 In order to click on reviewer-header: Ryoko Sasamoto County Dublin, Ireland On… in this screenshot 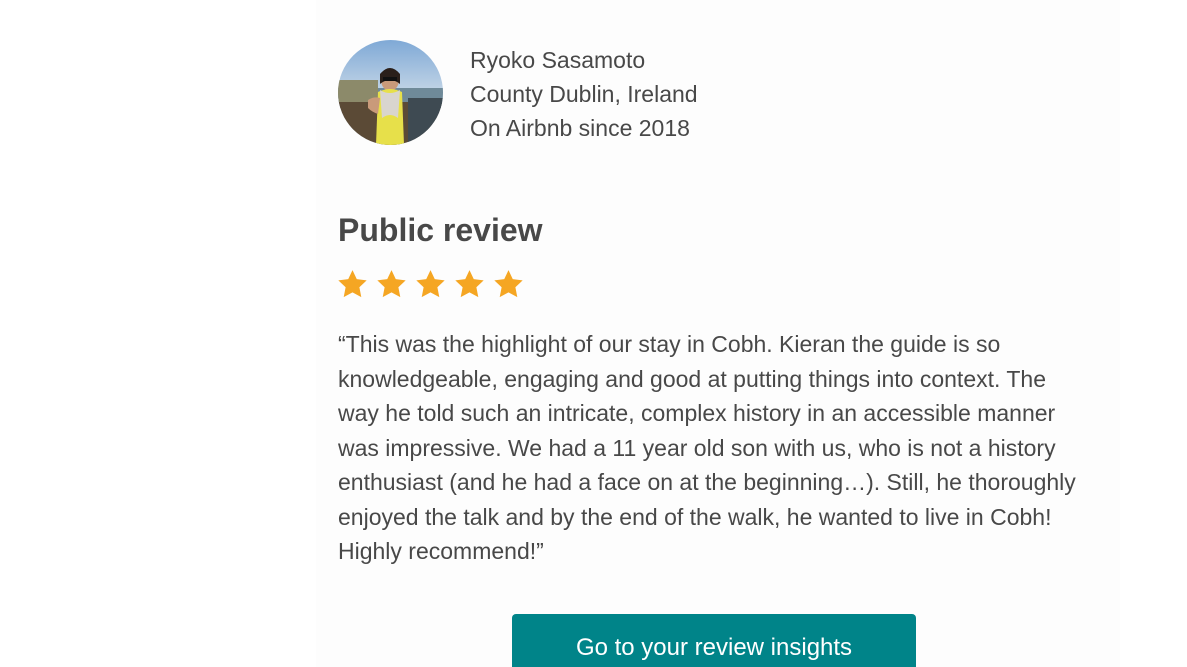, I will do `click(518, 92)`.